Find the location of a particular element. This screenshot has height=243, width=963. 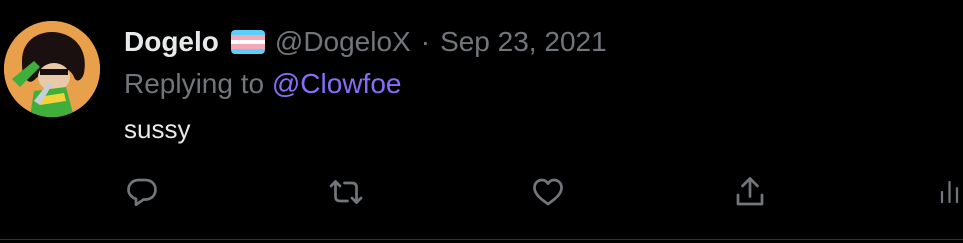

retweet-icon is located at coordinates (346, 192).